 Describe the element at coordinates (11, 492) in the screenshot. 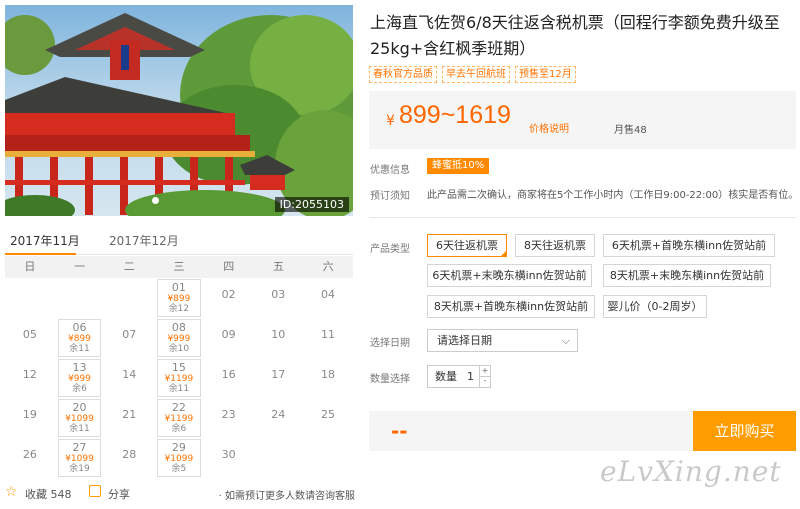

I see `star-icon: ☆` at that location.